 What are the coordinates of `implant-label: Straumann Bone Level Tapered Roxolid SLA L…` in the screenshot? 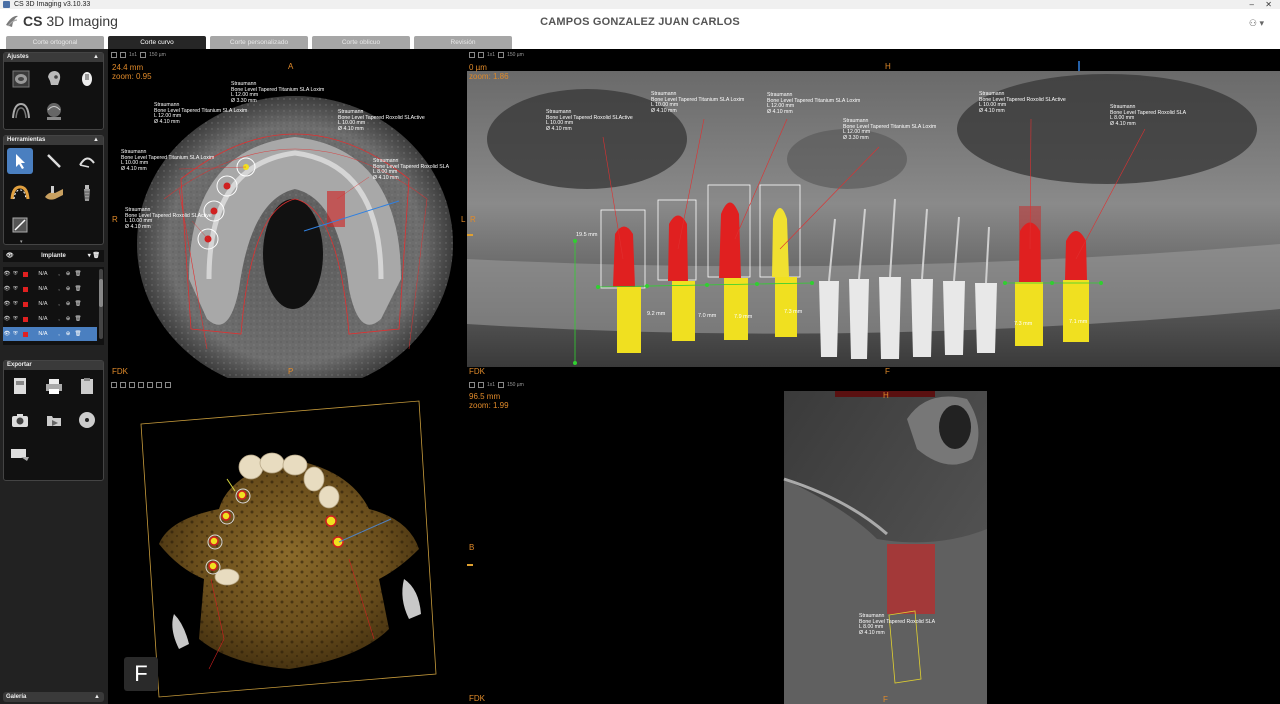 It's located at (897, 624).